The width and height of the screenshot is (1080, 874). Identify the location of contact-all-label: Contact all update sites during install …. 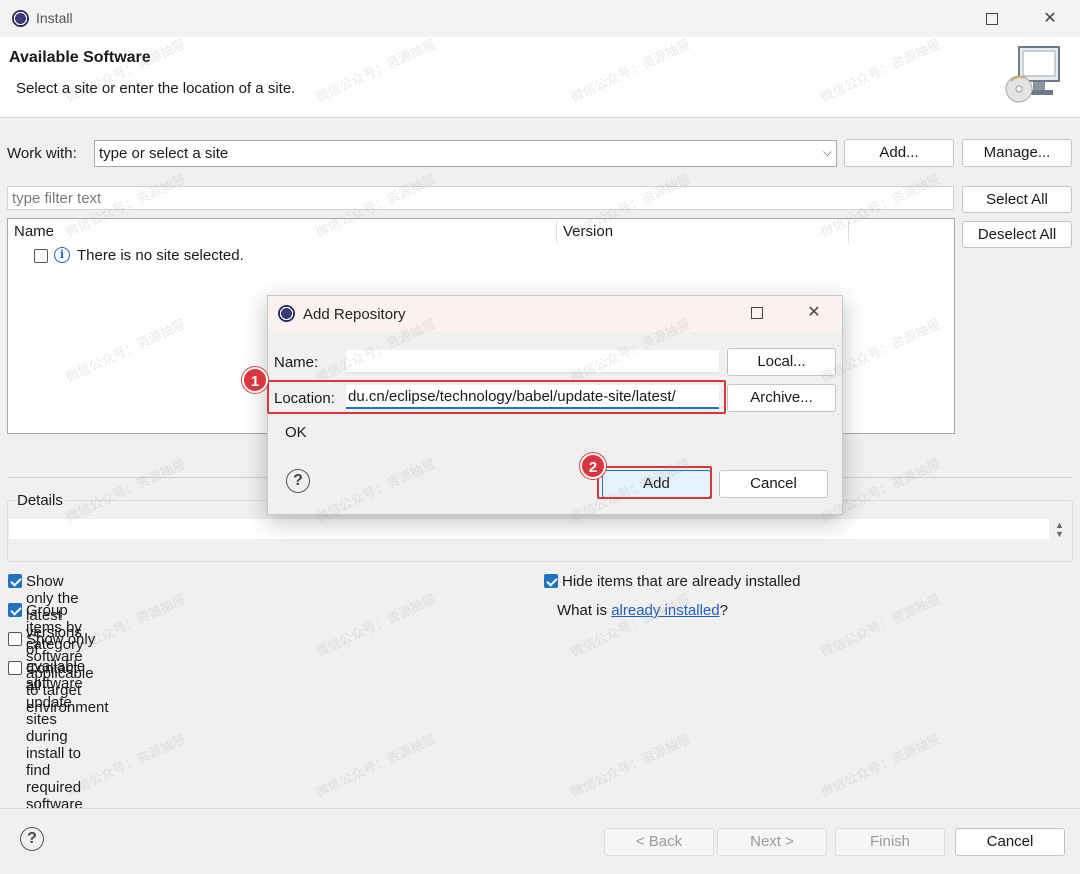
(54, 736).